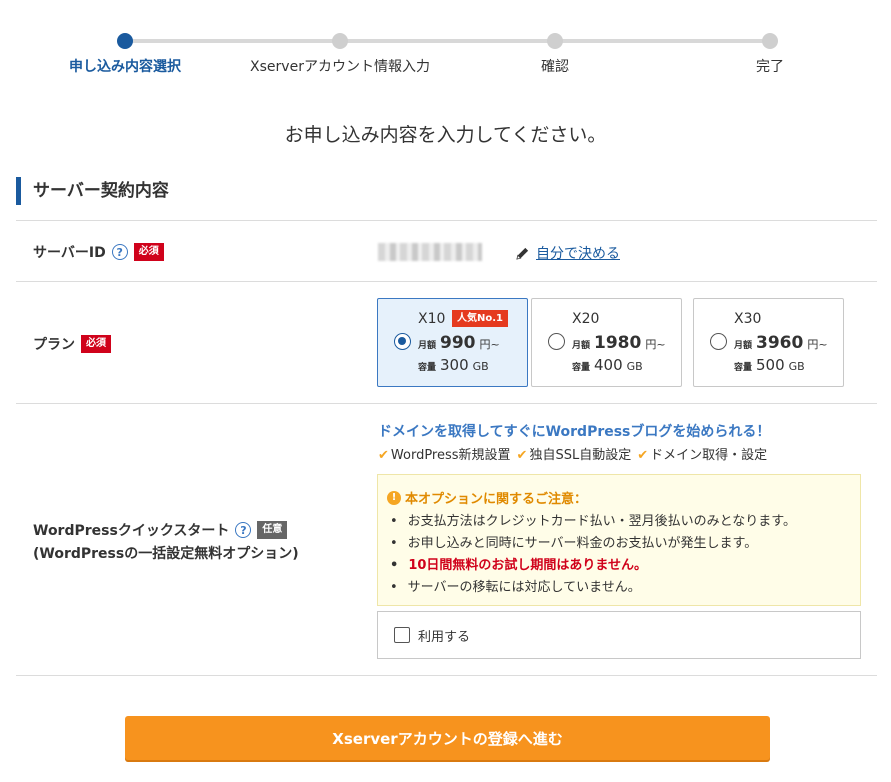  What do you see at coordinates (709, 455) in the screenshot?
I see `feature-text: ドメイン取得・設定` at bounding box center [709, 455].